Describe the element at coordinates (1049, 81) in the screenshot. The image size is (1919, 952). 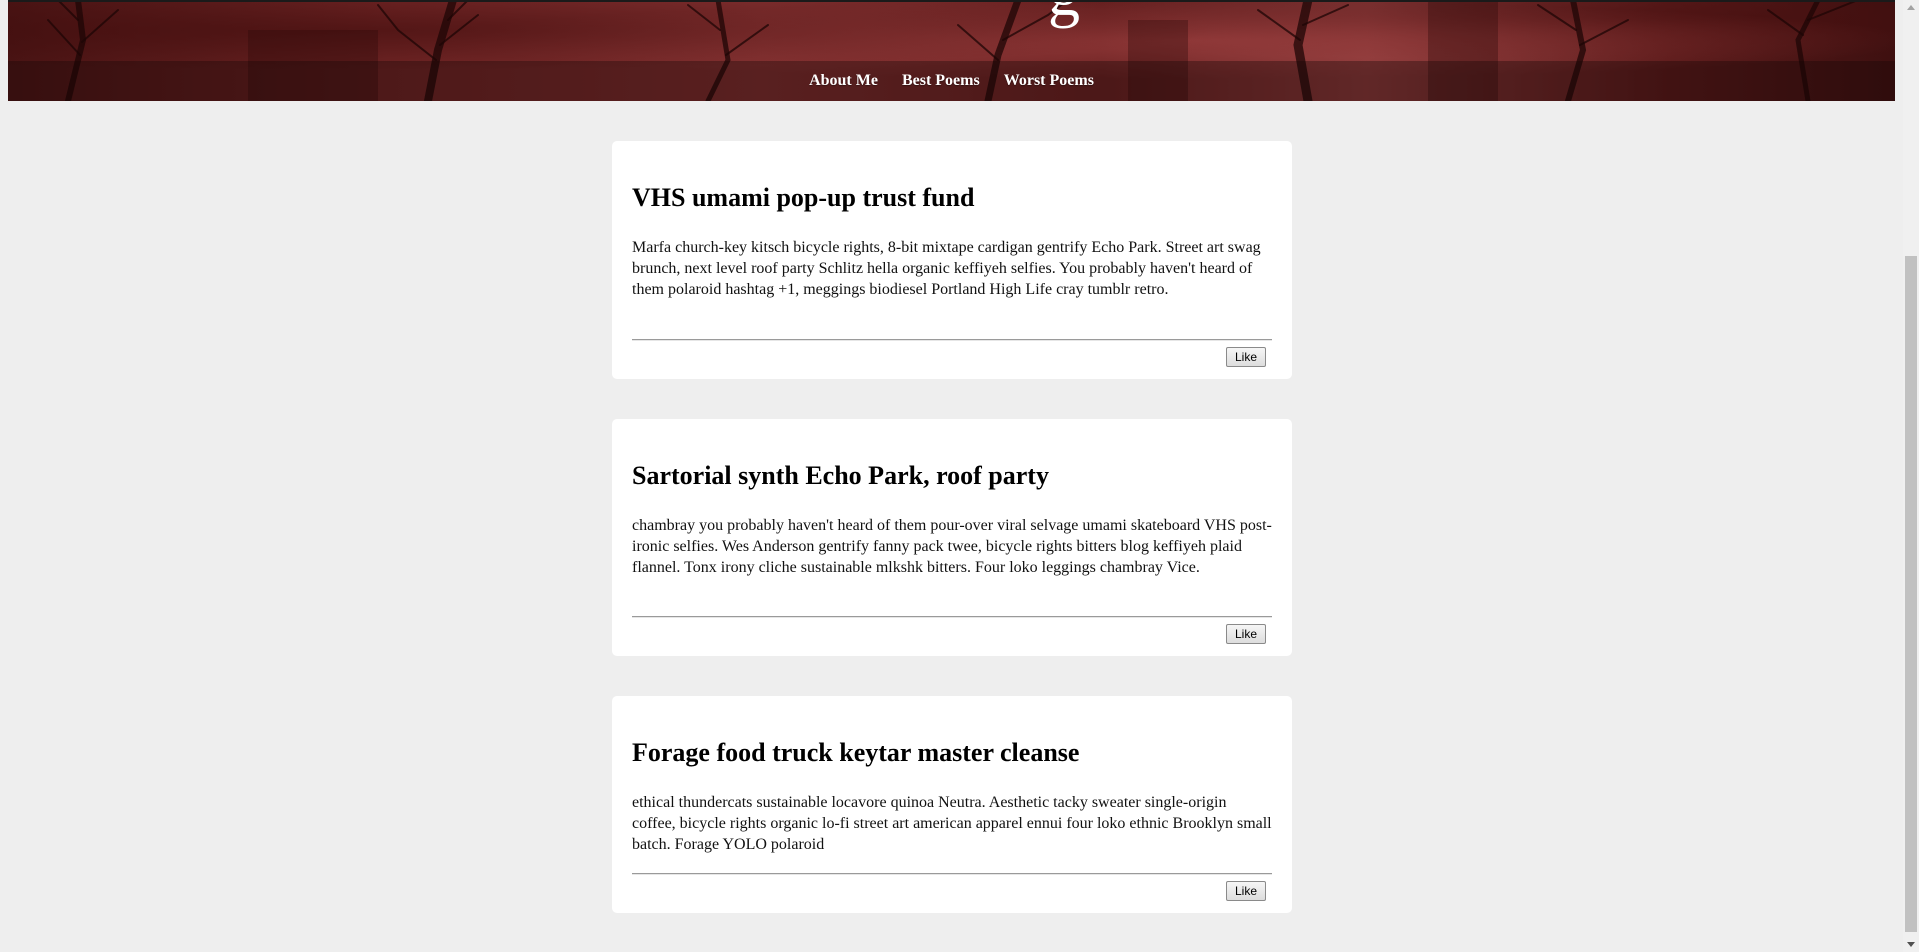
I see `nav-worst-poems: Worst Poems` at that location.